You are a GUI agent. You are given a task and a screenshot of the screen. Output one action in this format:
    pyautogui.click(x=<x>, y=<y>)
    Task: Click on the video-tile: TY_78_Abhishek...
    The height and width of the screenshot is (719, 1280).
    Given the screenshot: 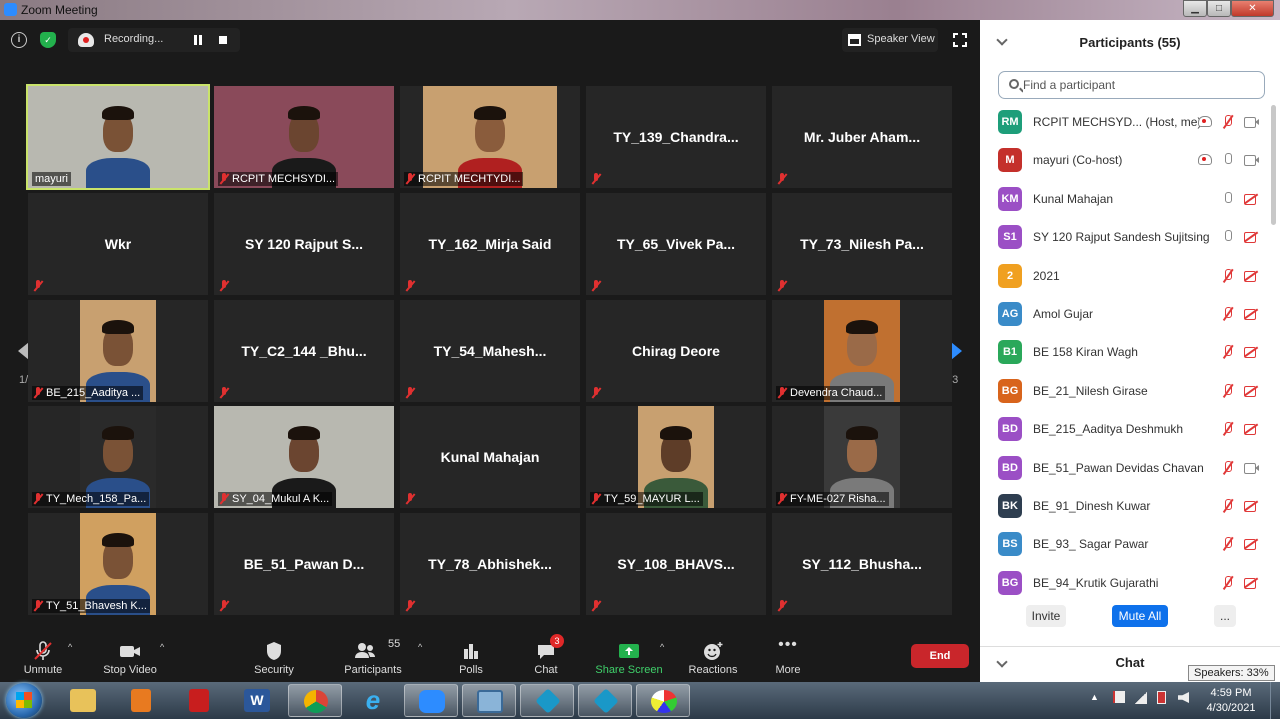 What is the action you would take?
    pyautogui.click(x=490, y=564)
    